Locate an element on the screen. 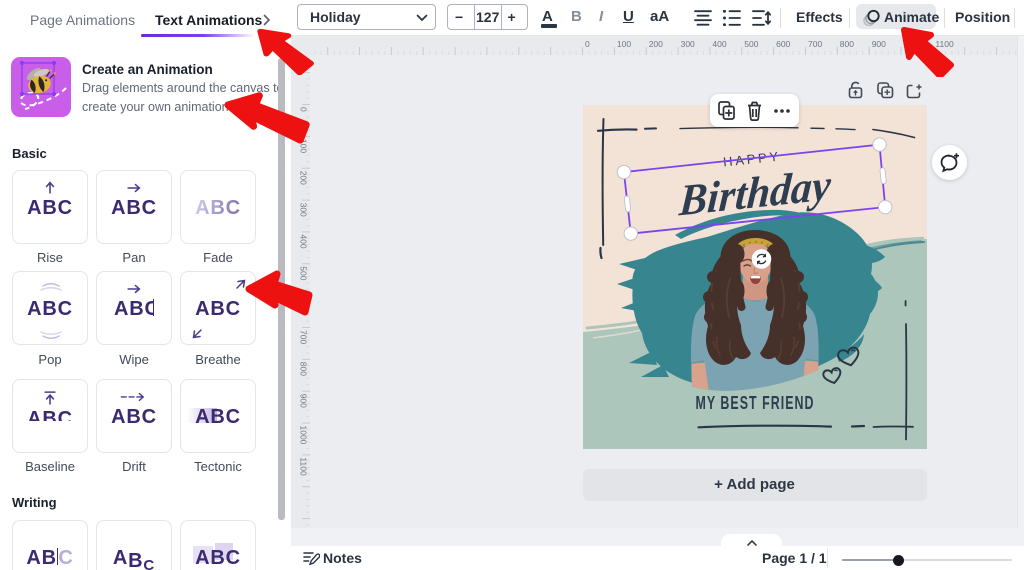 The width and height of the screenshot is (1024, 570). svg-text: 1100 is located at coordinates (304, 466).